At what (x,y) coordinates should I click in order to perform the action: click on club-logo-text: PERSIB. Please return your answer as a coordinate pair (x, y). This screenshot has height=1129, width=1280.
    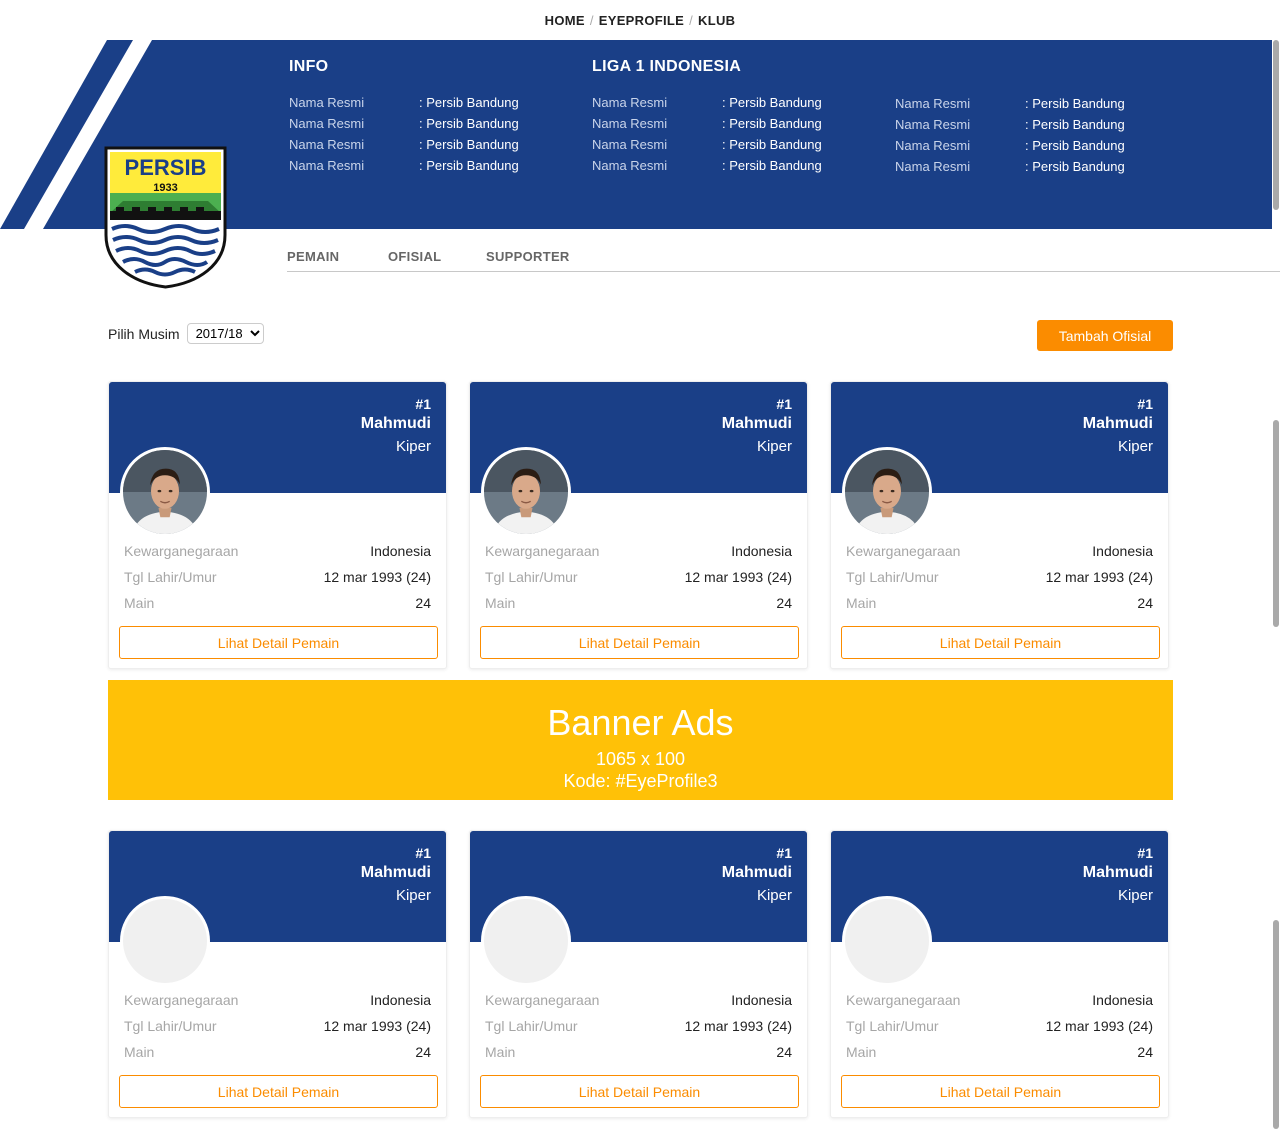
    Looking at the image, I should click on (166, 167).